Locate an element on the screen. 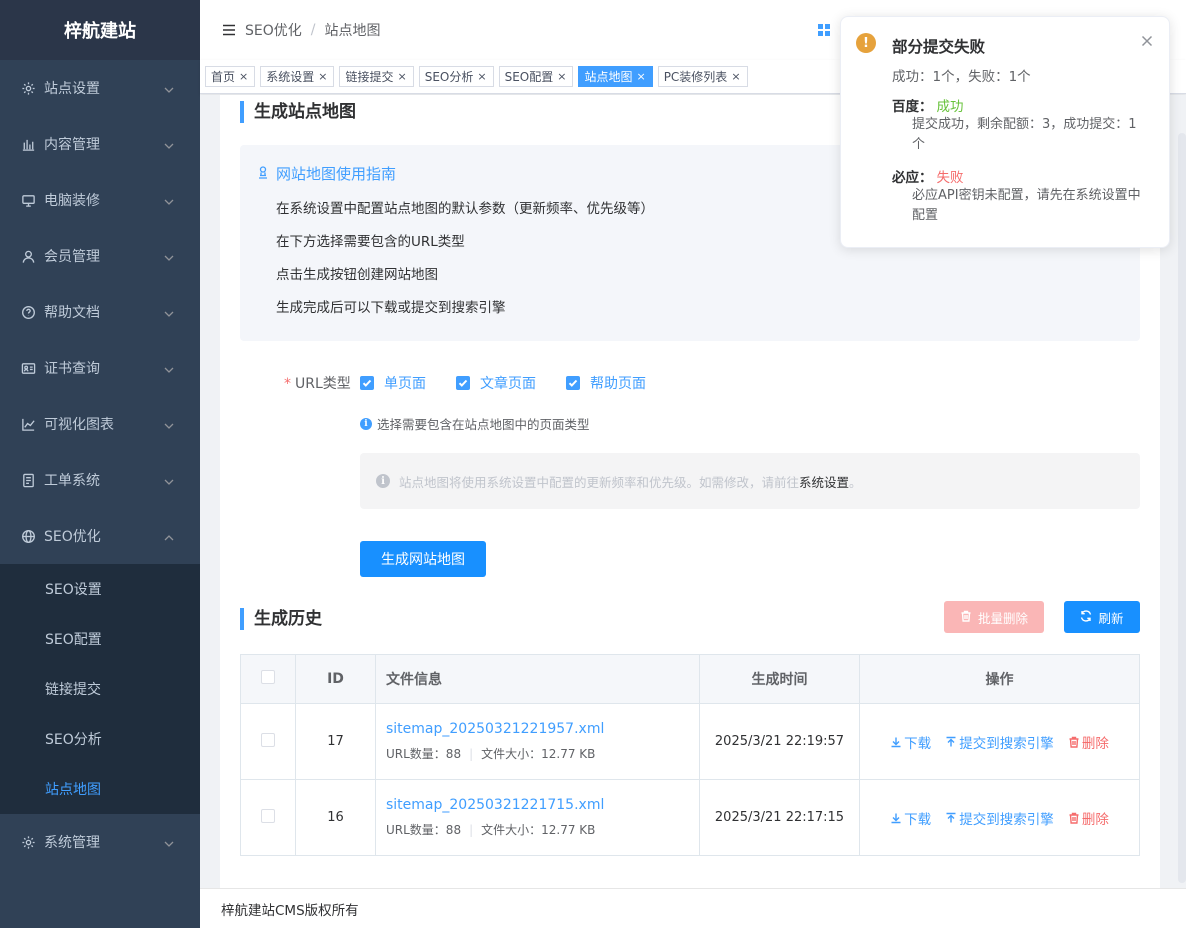  generate-sitemap-button: 生成网站地图 is located at coordinates (423, 559).